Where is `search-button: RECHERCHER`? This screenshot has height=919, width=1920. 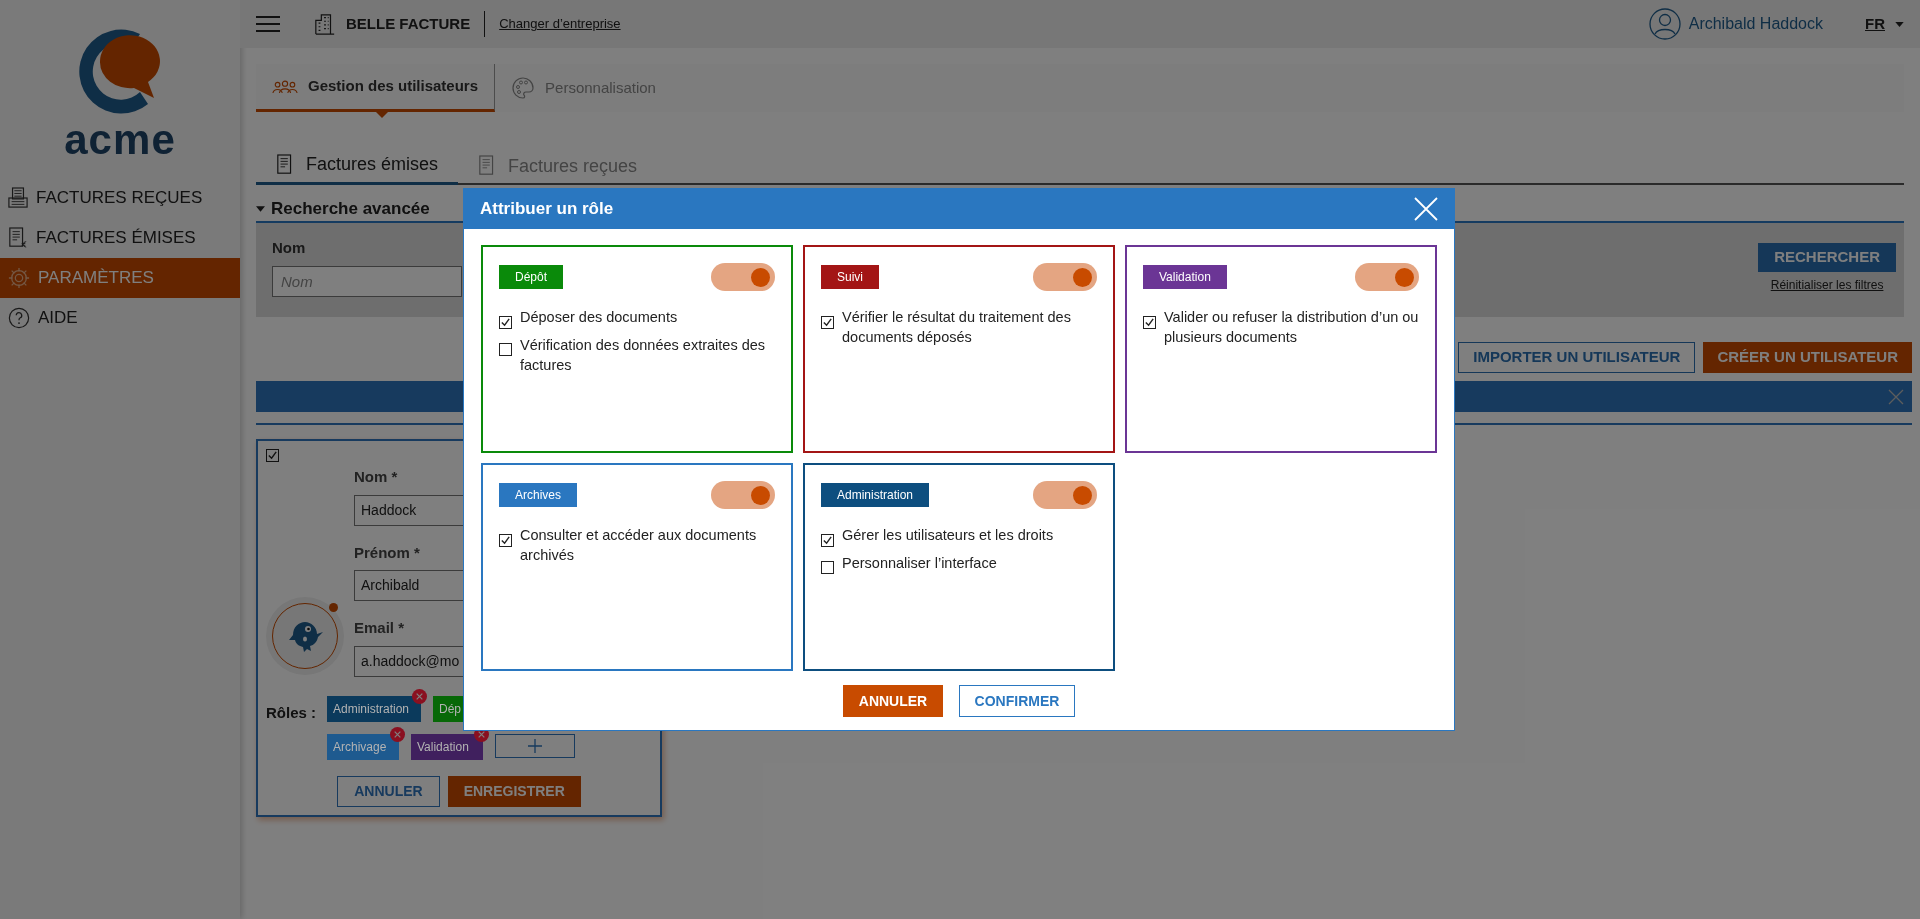
search-button: RECHERCHER is located at coordinates (1827, 257).